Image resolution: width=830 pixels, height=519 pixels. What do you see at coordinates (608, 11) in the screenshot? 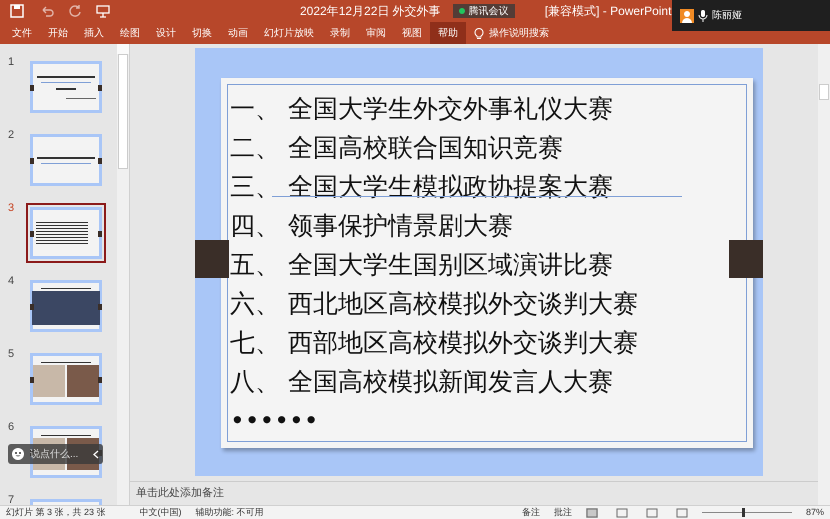
I see `window-title: [兼容模式] - PowerPoint` at bounding box center [608, 11].